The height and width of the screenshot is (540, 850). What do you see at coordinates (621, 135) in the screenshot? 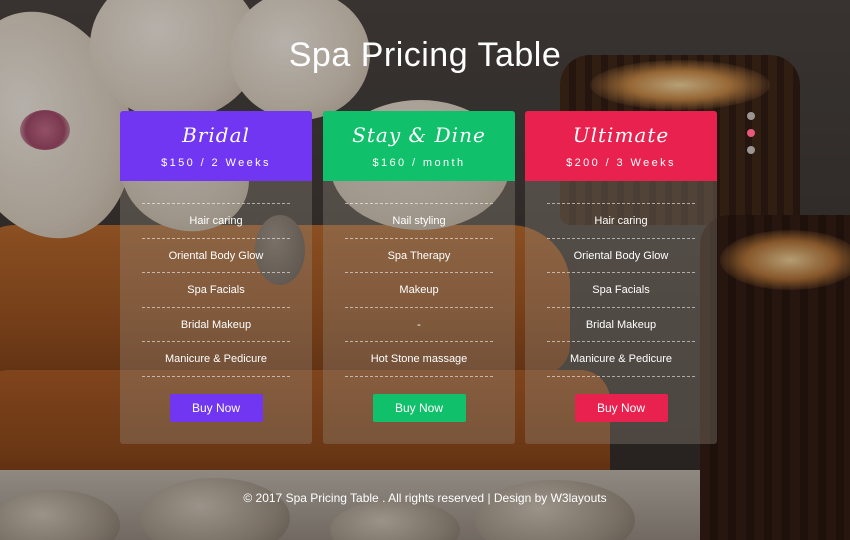
I see `plan-name: Ultimate` at bounding box center [621, 135].